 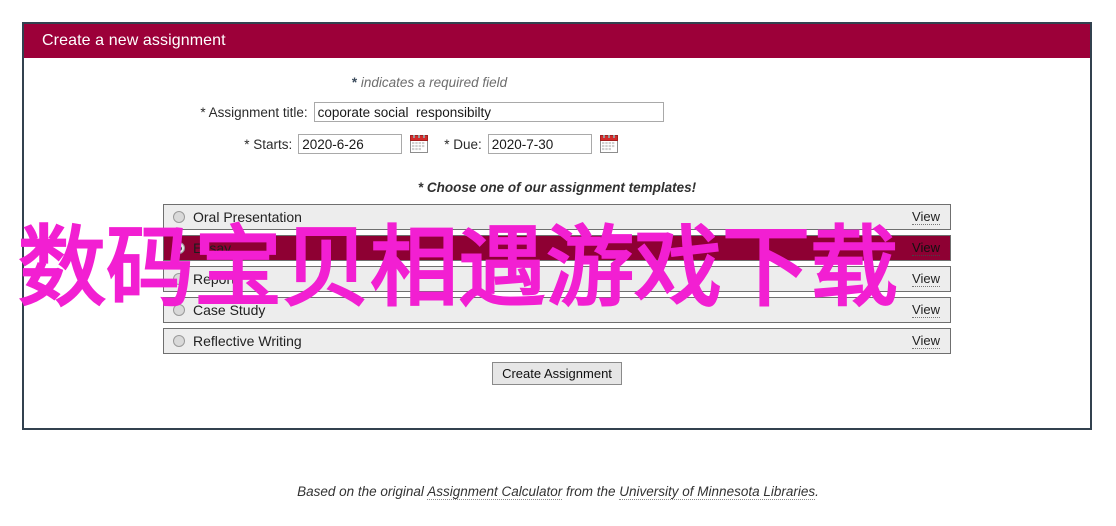 What do you see at coordinates (214, 279) in the screenshot?
I see `template-name: Report` at bounding box center [214, 279].